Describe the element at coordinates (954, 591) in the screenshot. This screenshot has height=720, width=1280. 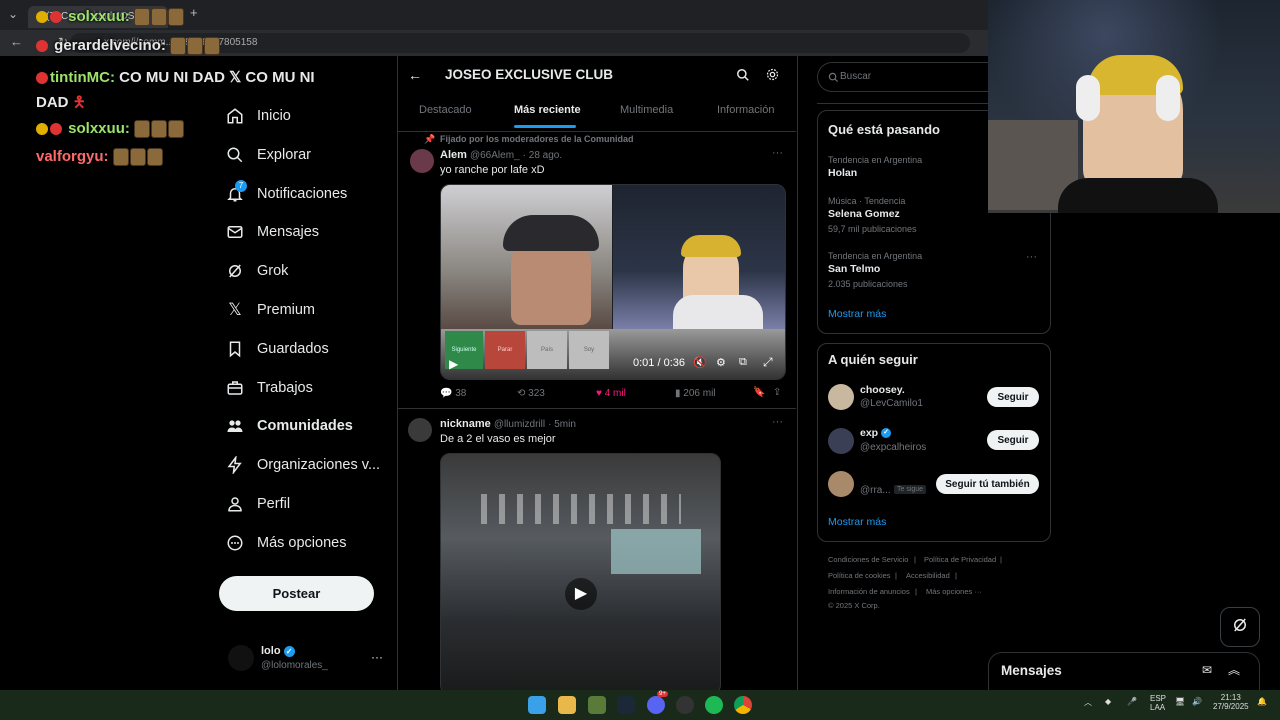
I see `footer-link: Más opciones ···` at that location.